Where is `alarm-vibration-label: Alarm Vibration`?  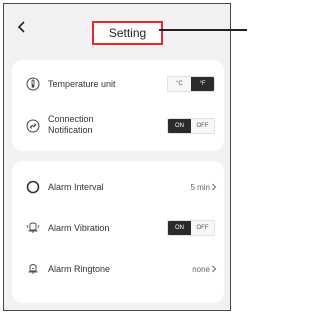
alarm-vibration-label: Alarm Vibration is located at coordinates (79, 227).